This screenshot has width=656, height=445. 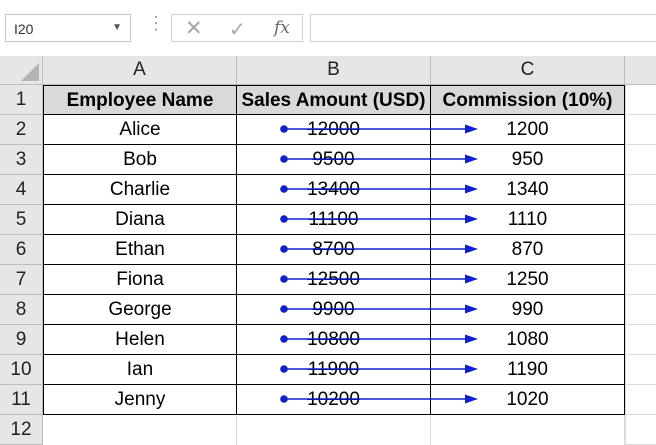 I want to click on cell-sales-amount: 11900, so click(x=334, y=370).